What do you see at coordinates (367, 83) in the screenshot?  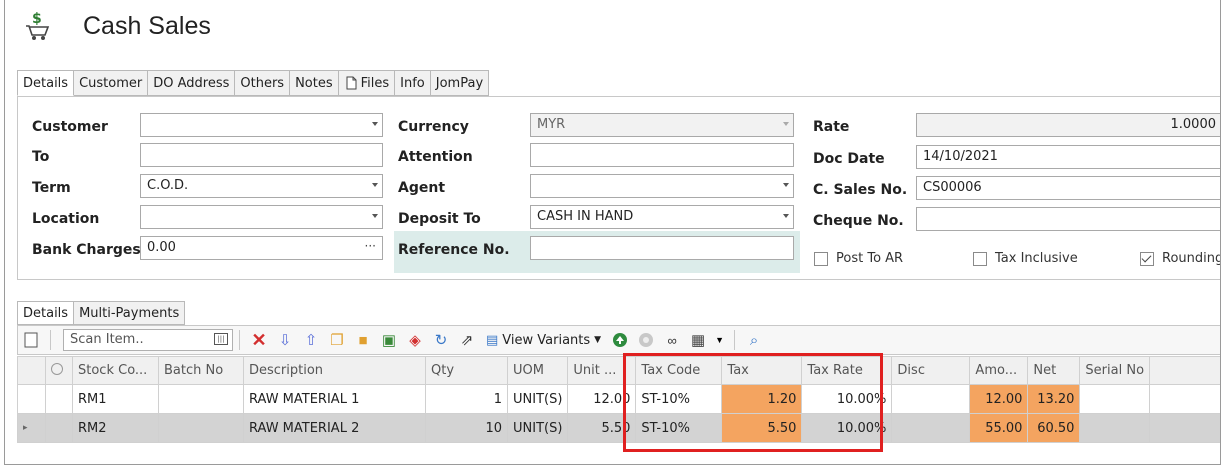 I see `tab-files: Files` at bounding box center [367, 83].